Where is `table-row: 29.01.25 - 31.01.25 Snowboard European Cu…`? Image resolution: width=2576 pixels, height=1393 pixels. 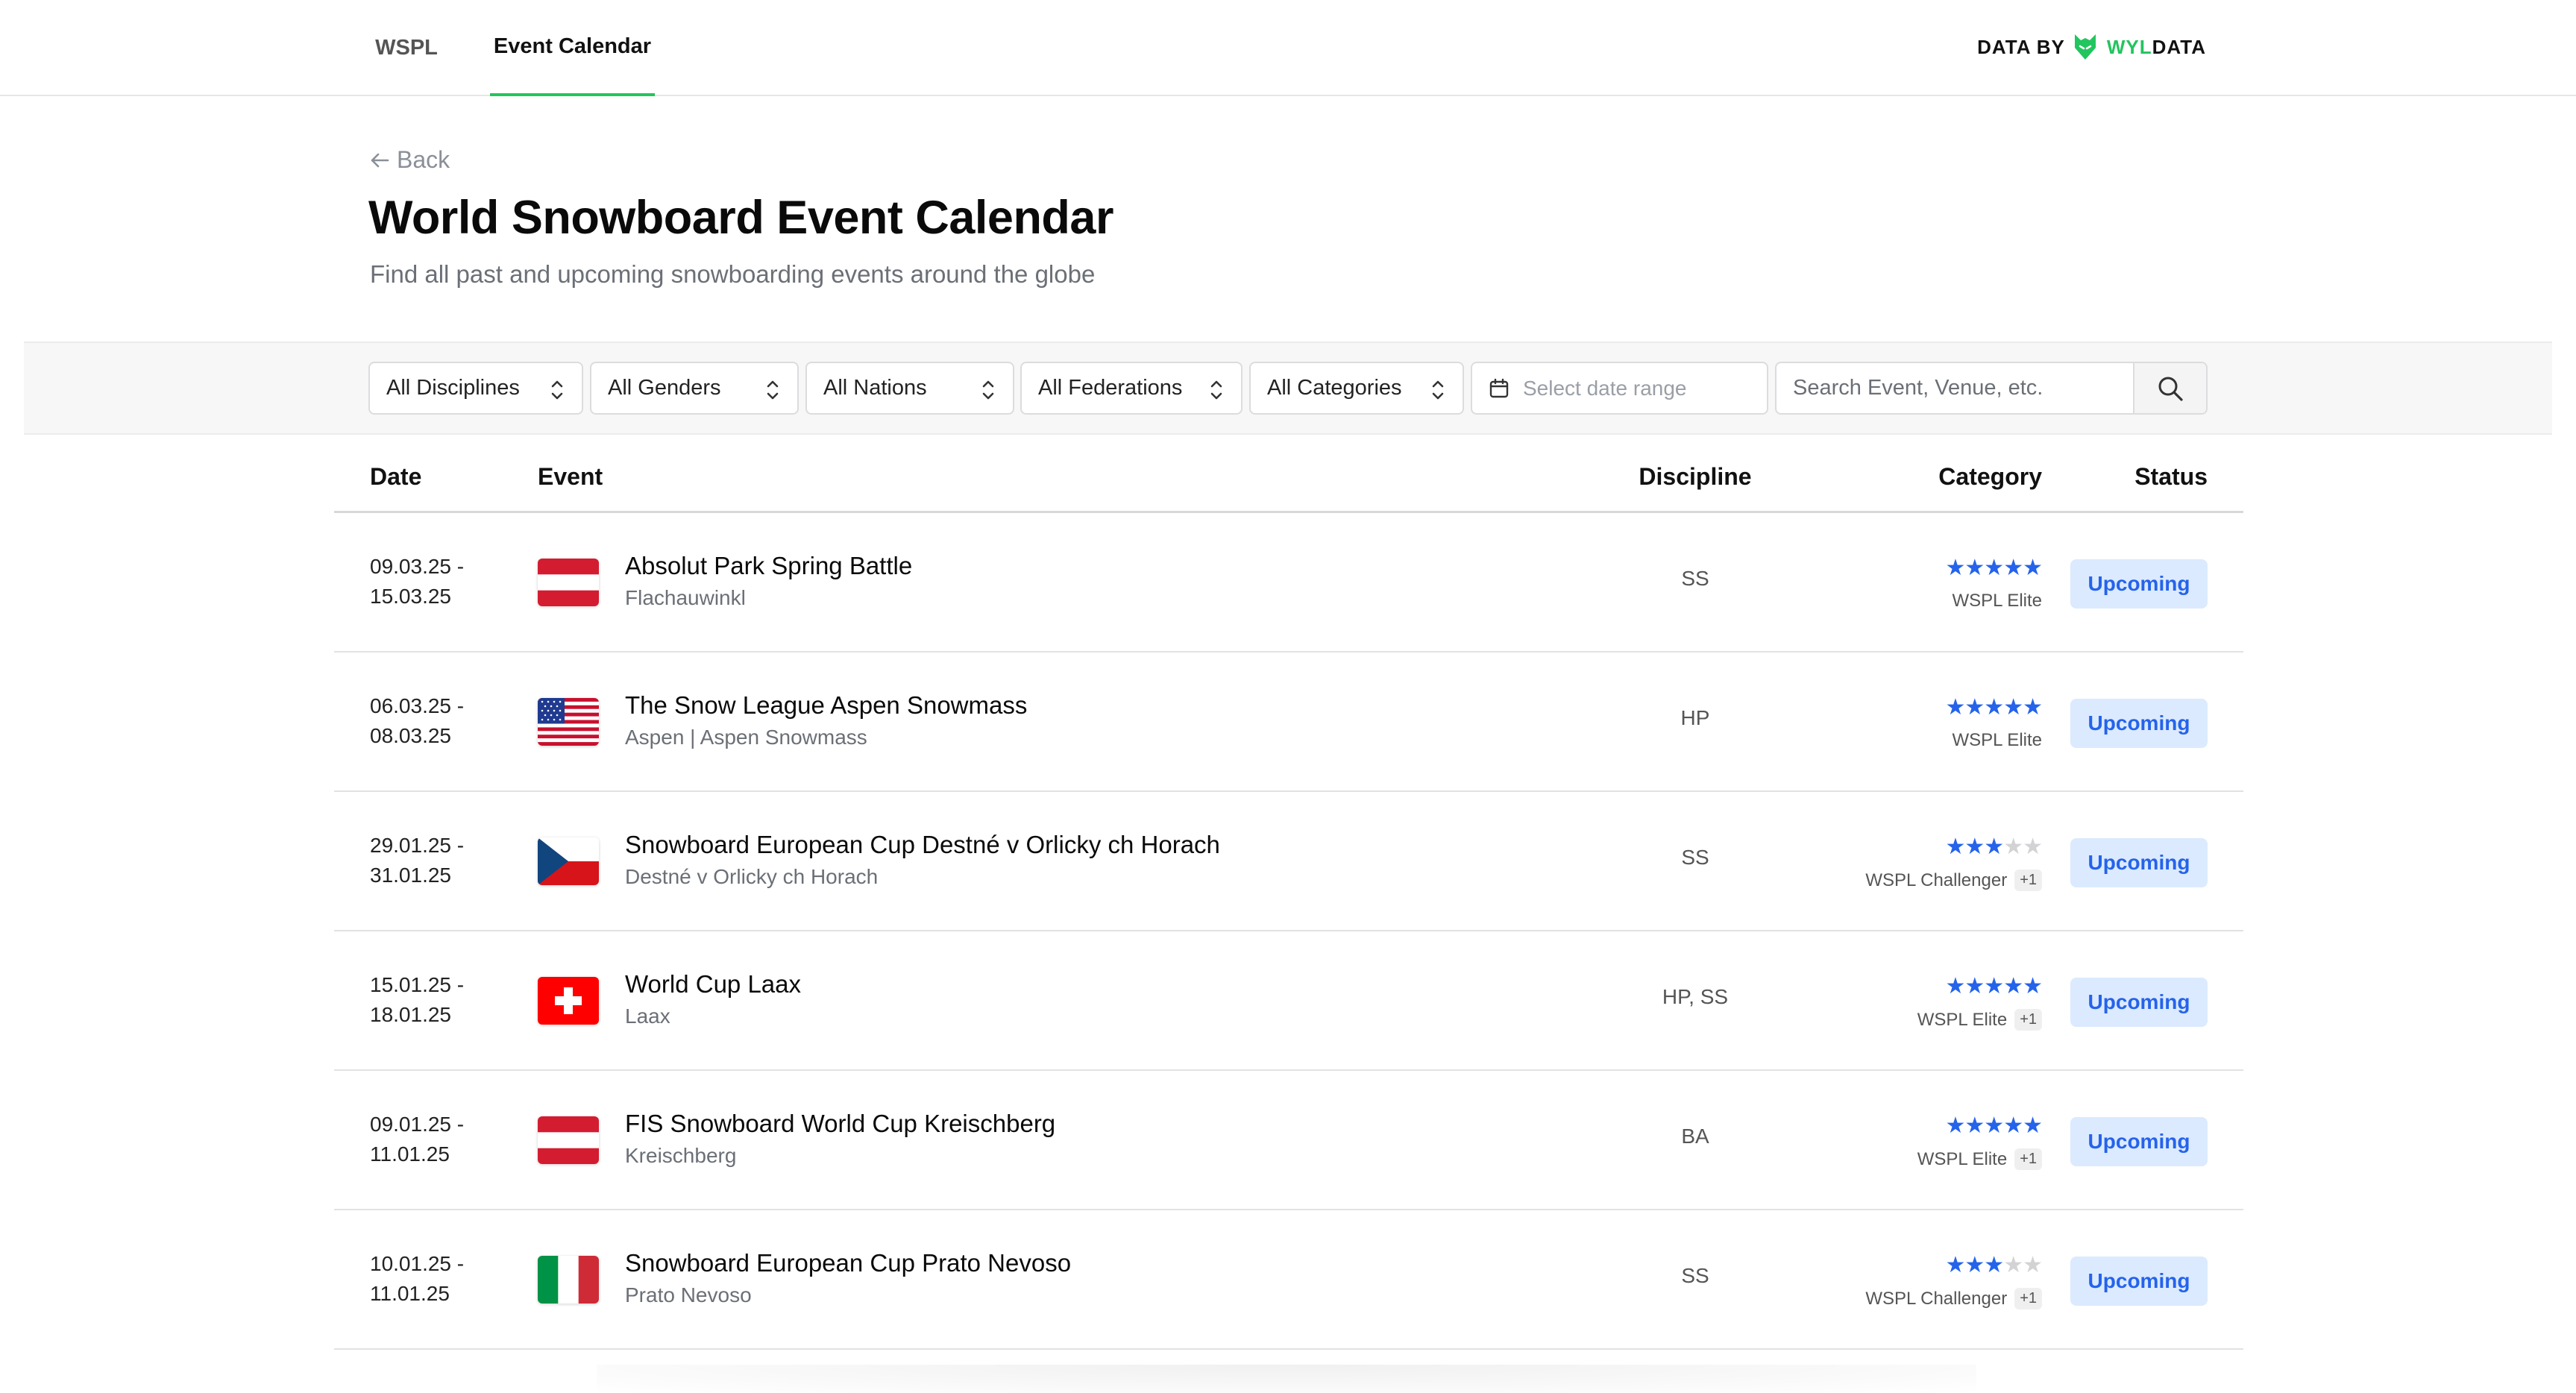 table-row: 29.01.25 - 31.01.25 Snowboard European Cu… is located at coordinates (1289, 861).